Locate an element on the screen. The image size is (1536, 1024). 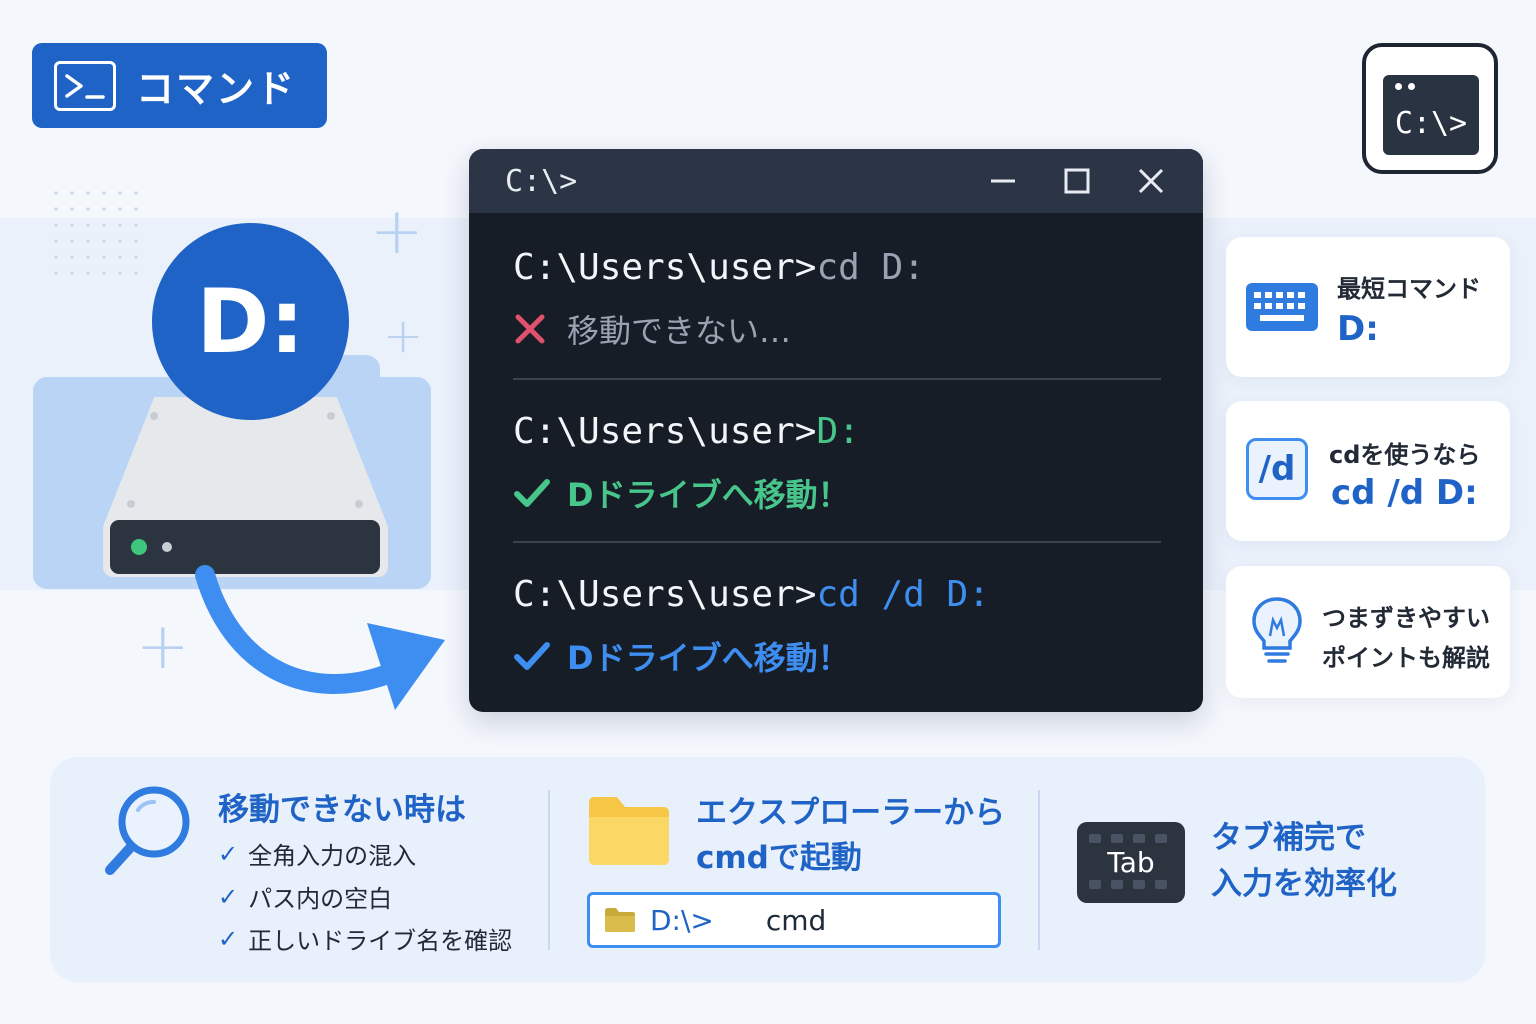
troubleshoot-item: ✓ 全角入力の混入 is located at coordinates (317, 855).